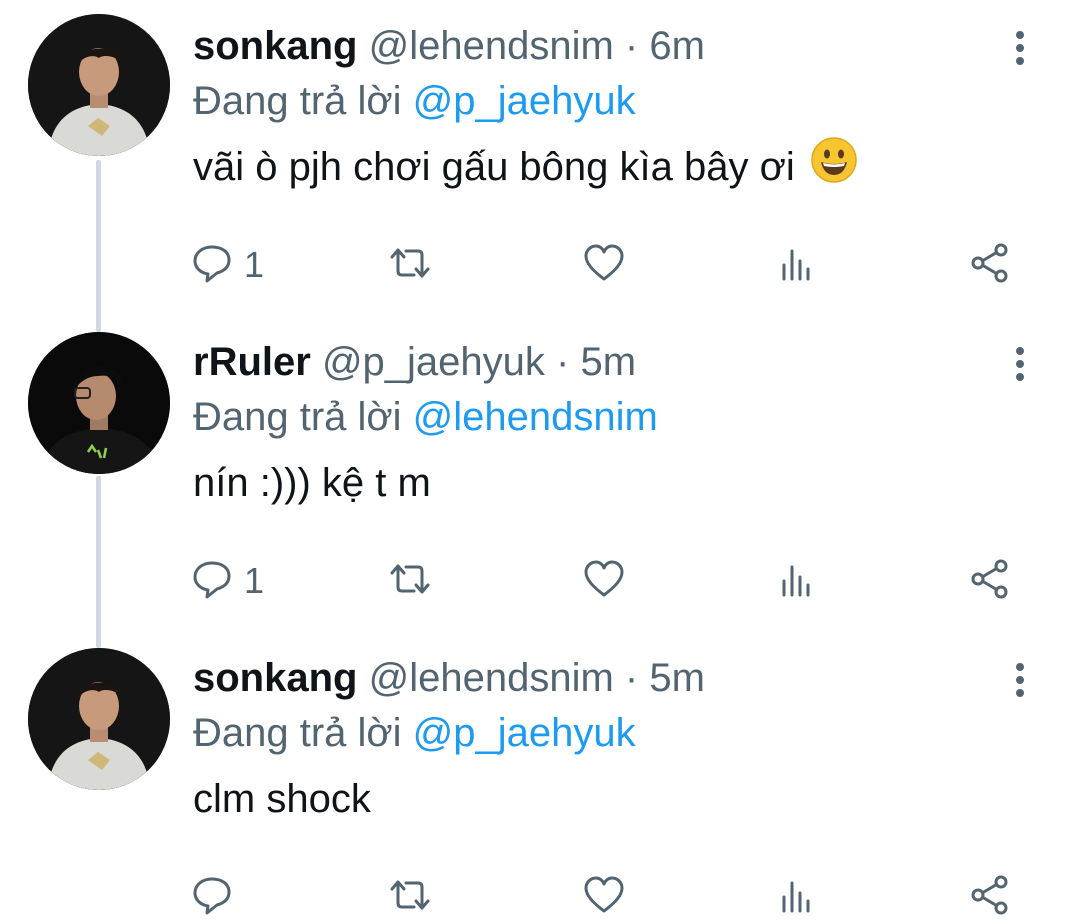 Image resolution: width=1080 pixels, height=924 pixels. I want to click on tweet-header: sonkang @lehendsnim · 6m, so click(616, 46).